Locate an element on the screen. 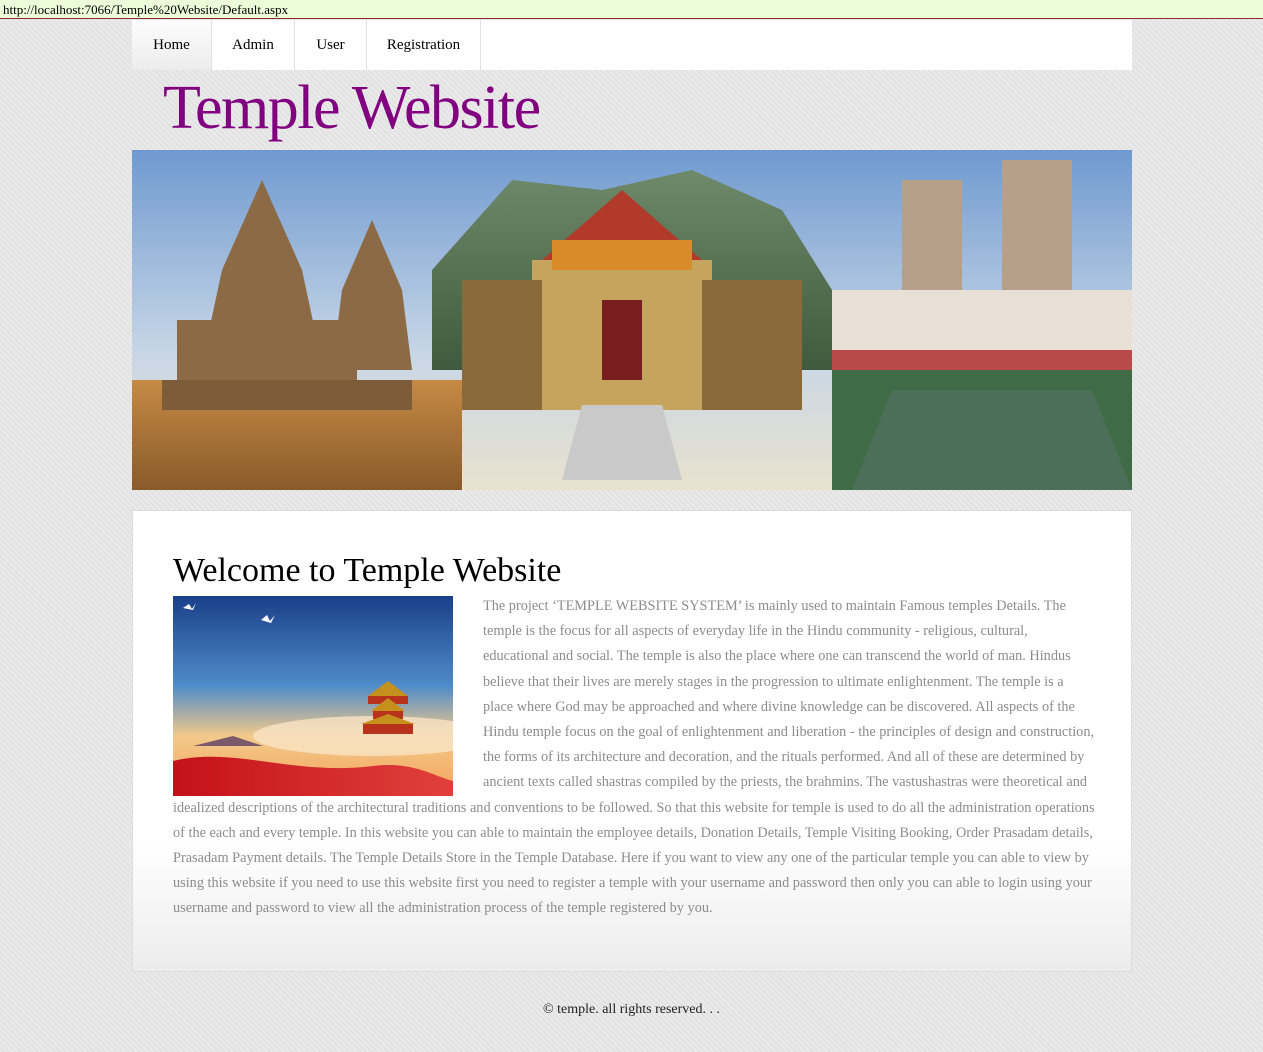 This screenshot has height=1052, width=1263. site-title: Temple Website is located at coordinates (352, 108).